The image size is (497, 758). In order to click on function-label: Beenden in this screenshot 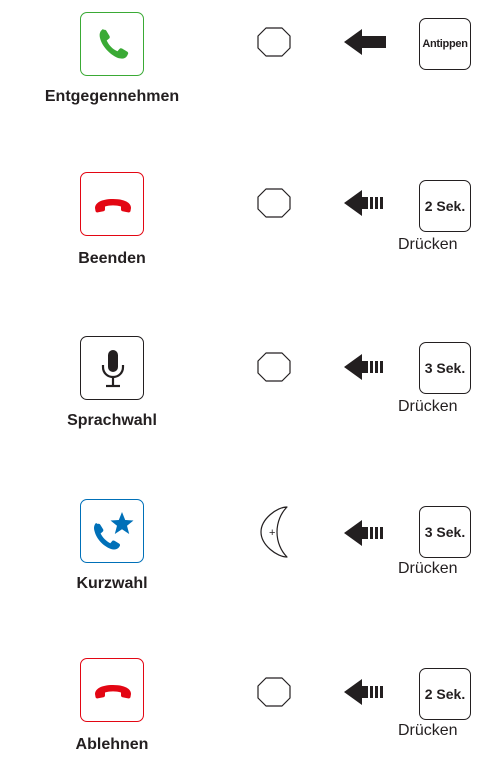, I will do `click(112, 258)`.